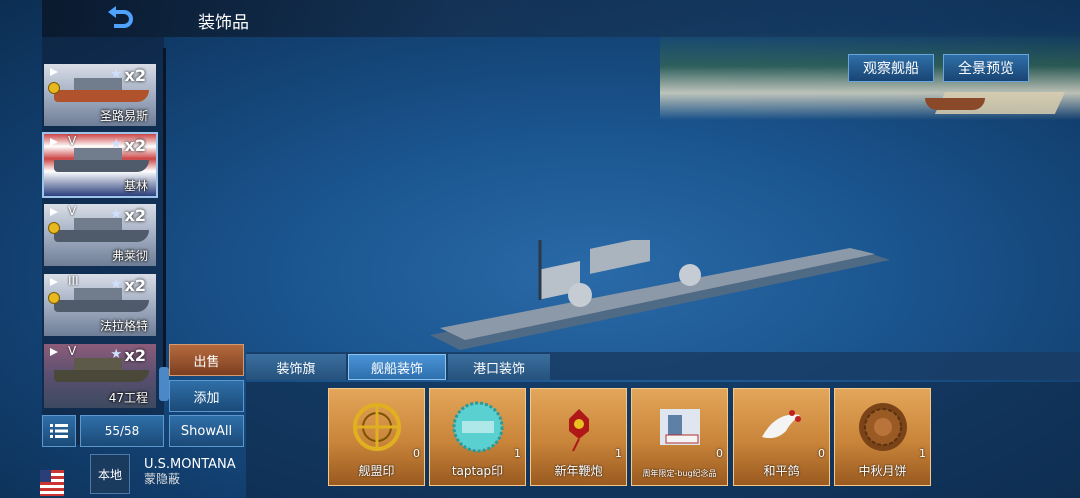 This screenshot has width=1080, height=498. I want to click on list-icon, so click(59, 431).